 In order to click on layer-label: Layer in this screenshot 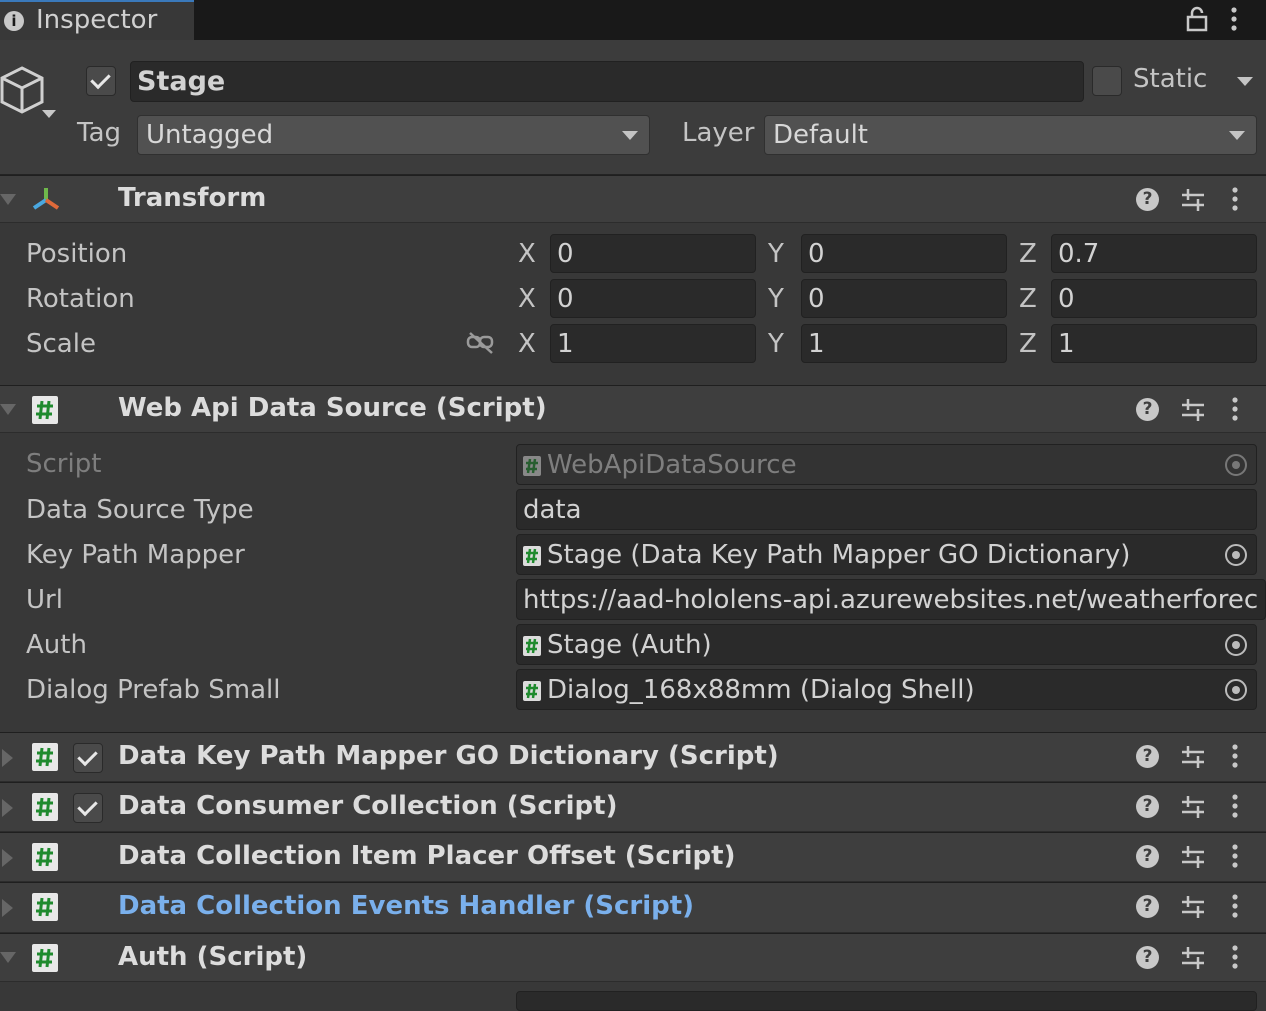, I will do `click(718, 133)`.